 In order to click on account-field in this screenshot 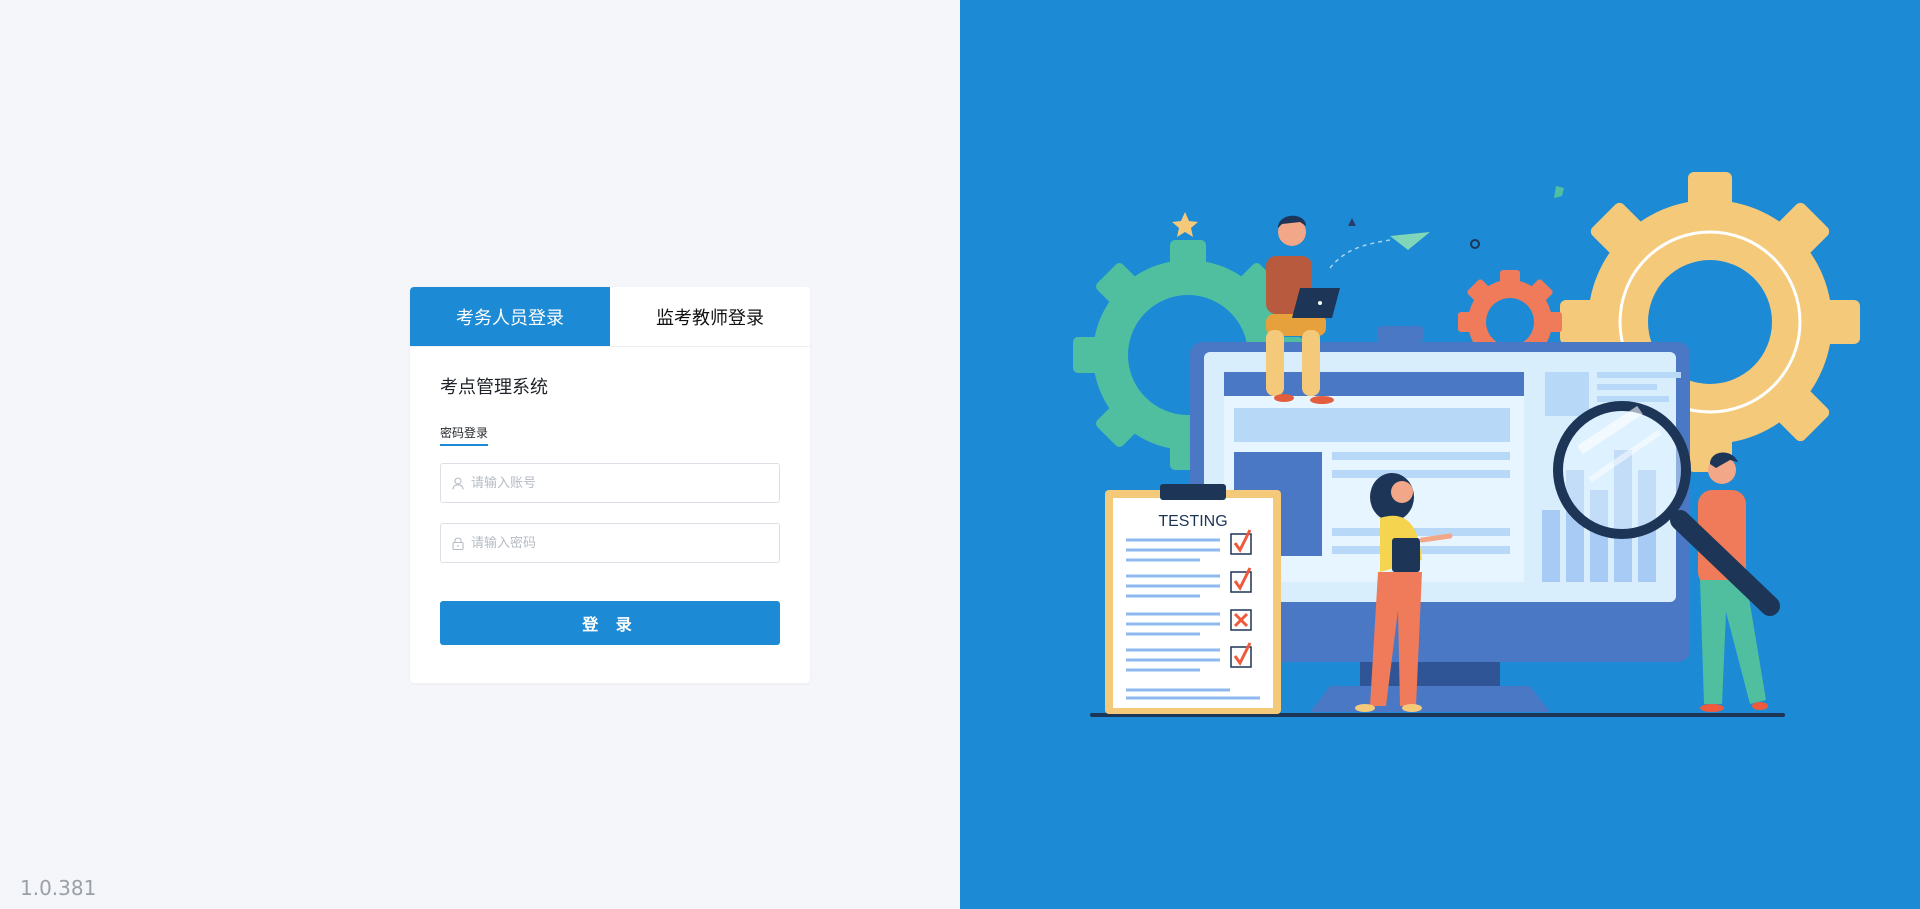, I will do `click(610, 483)`.